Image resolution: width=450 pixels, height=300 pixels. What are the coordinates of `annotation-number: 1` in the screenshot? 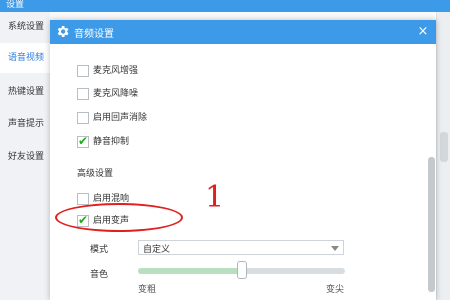 It's located at (215, 197).